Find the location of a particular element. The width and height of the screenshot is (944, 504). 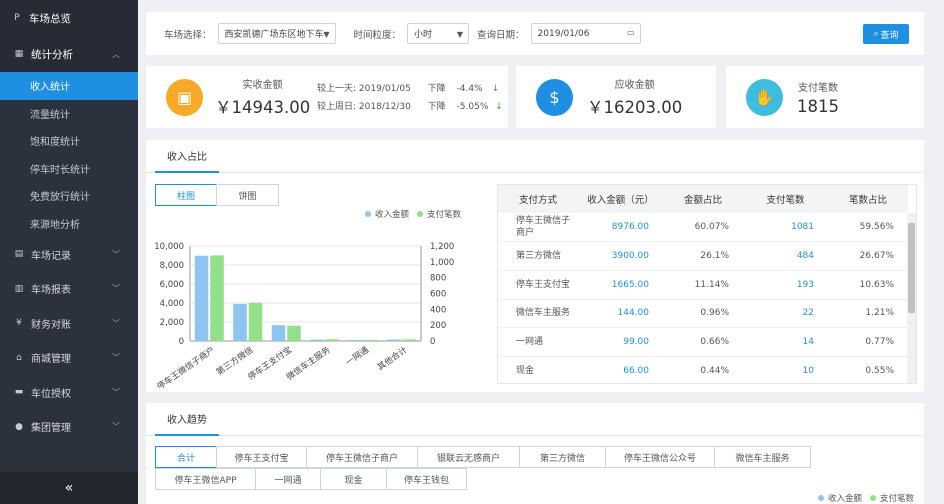

compare-date: 2019/01/05 is located at coordinates (384, 89).